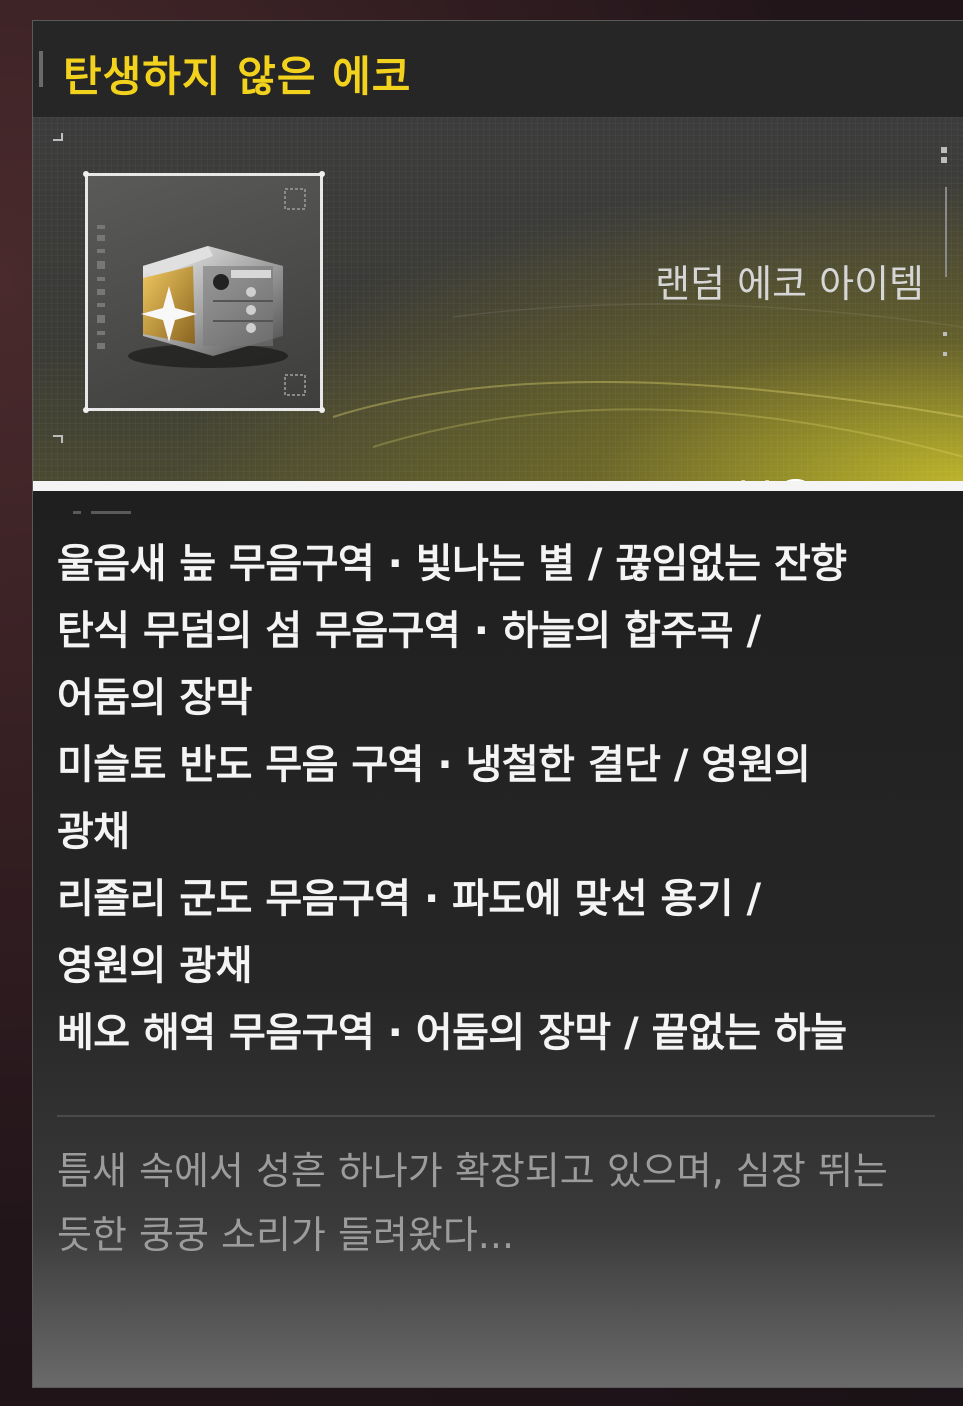 This screenshot has height=1406, width=963. I want to click on location-line: 영원의 광채, so click(154, 966).